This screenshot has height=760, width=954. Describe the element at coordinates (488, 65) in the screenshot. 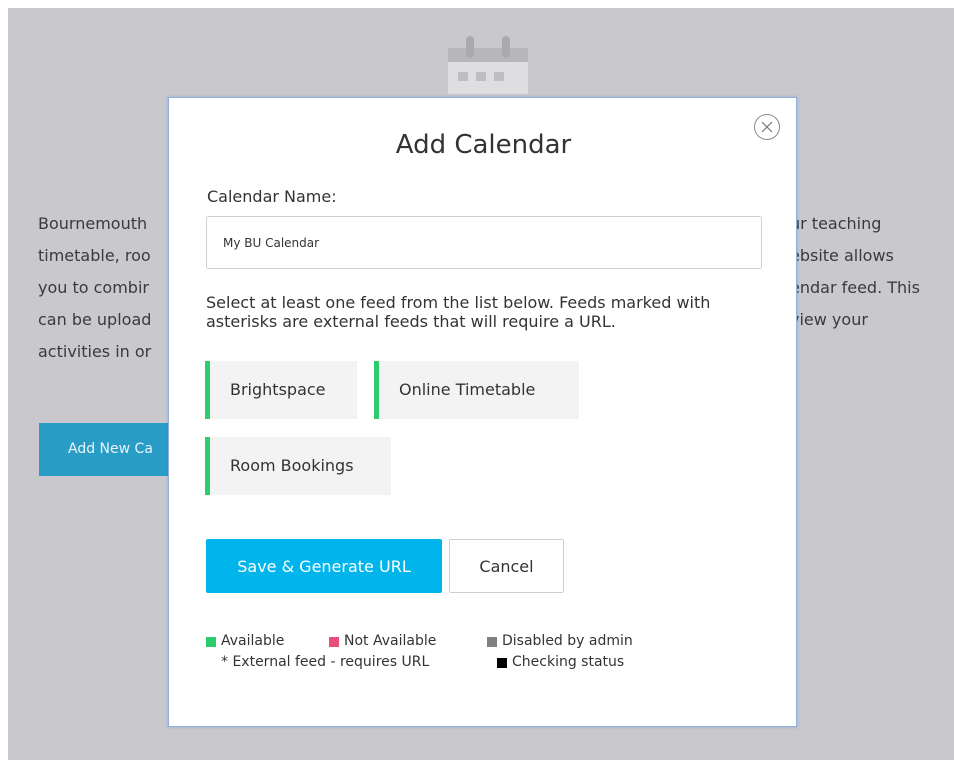

I see `calendar-icon` at that location.